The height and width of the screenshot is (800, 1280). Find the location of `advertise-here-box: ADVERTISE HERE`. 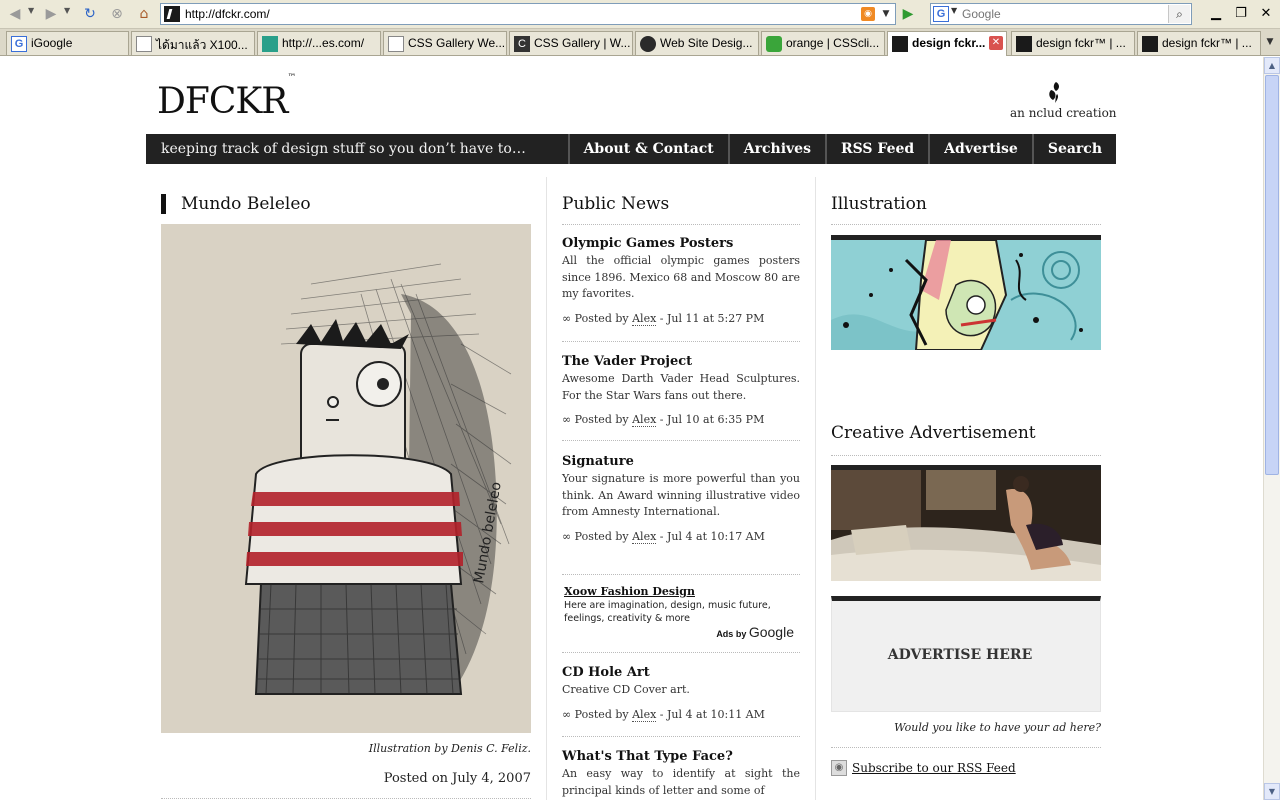

advertise-here-box: ADVERTISE HERE is located at coordinates (966, 654).